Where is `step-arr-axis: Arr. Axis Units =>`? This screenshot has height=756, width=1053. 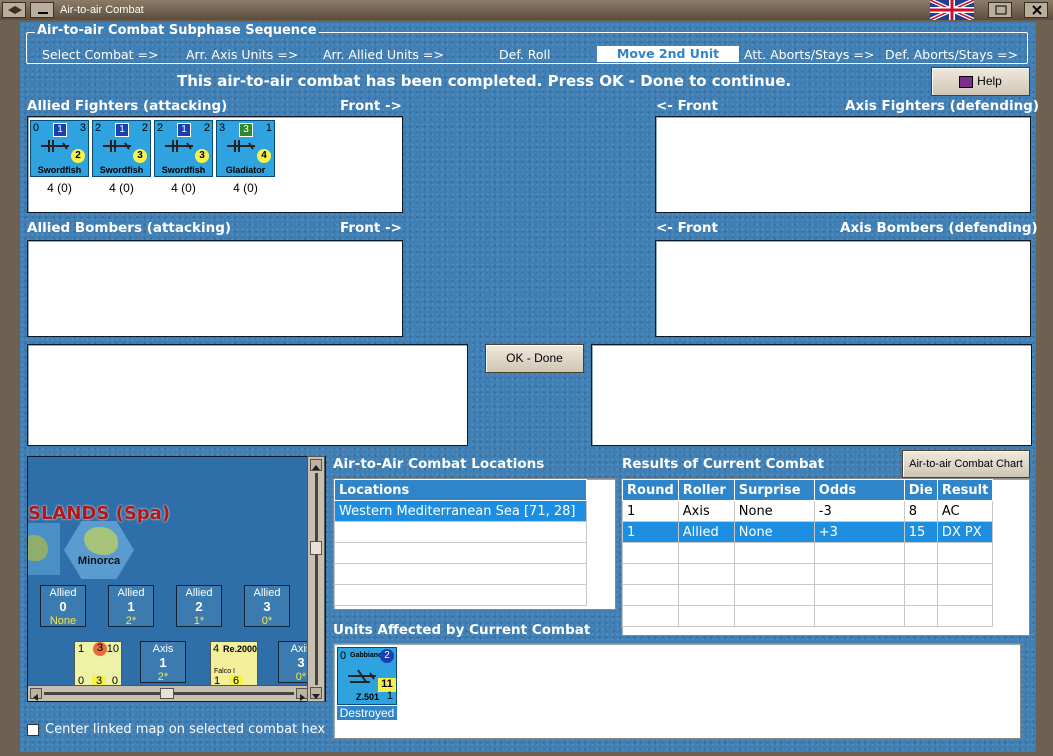
step-arr-axis: Arr. Axis Units => is located at coordinates (242, 54).